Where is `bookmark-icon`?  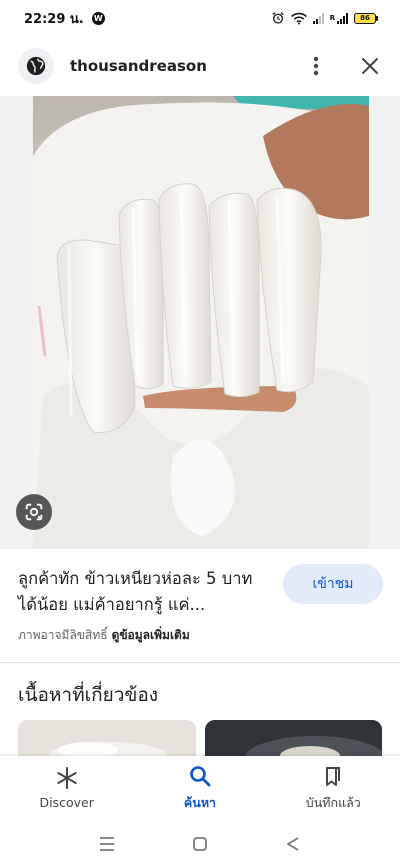
bookmark-icon is located at coordinates (333, 776).